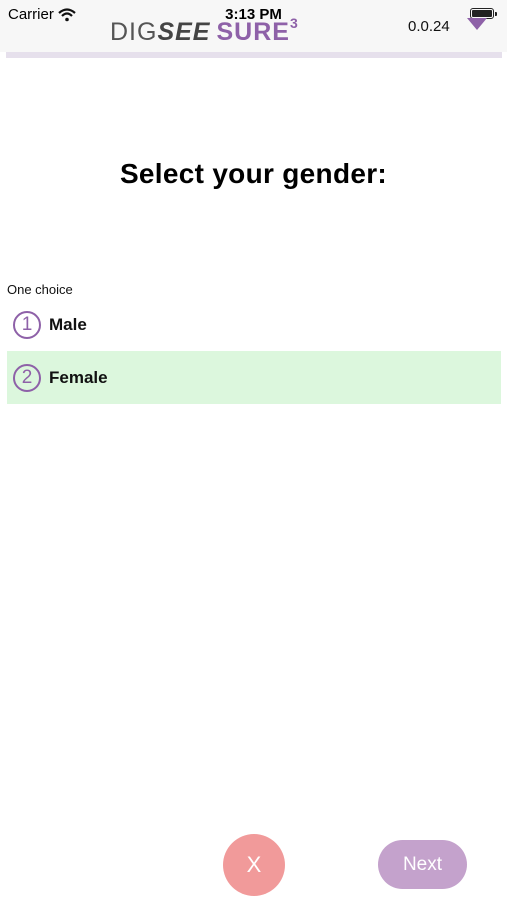  Describe the element at coordinates (134, 32) in the screenshot. I see `logo-text-dig: DIG` at that location.